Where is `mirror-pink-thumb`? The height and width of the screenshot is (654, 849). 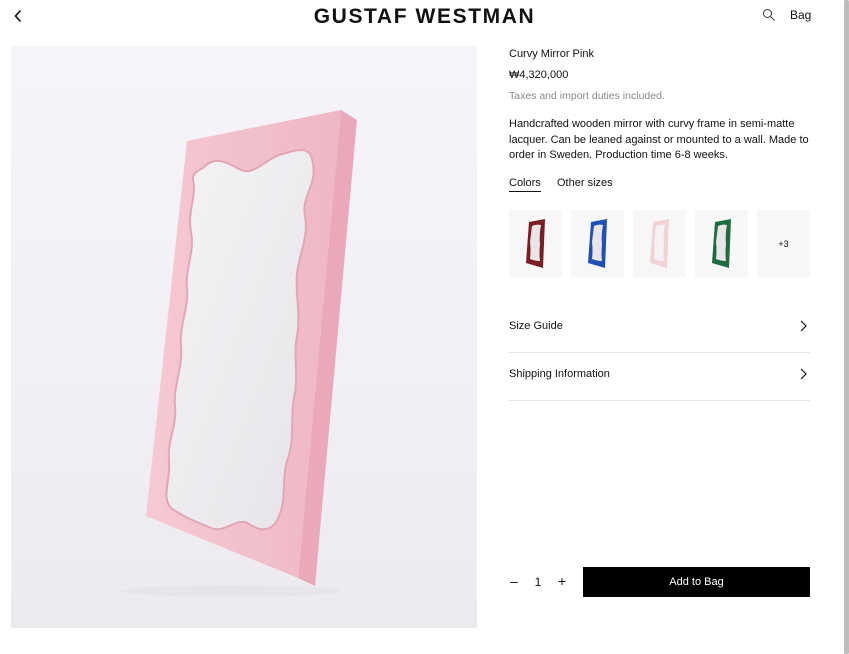
mirror-pink-thumb is located at coordinates (659, 243).